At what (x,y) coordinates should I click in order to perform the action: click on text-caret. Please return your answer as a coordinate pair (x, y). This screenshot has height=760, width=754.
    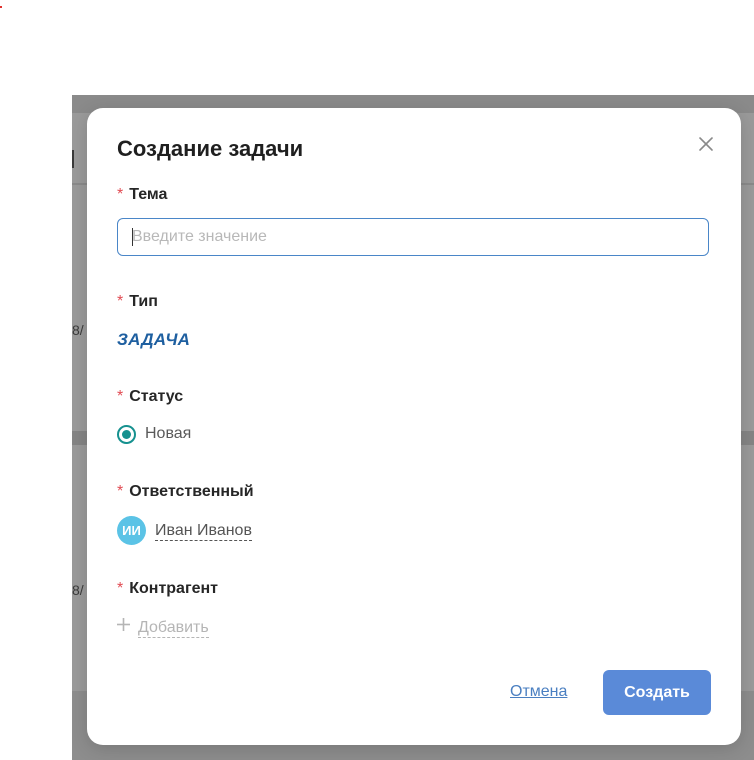
    Looking at the image, I should click on (132, 237).